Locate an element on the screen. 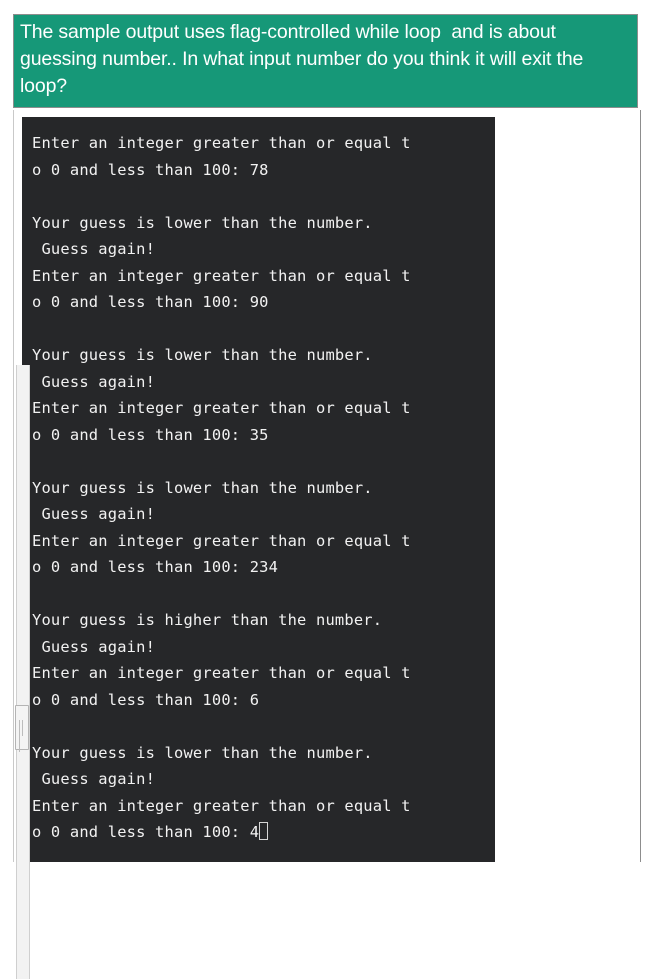 The height and width of the screenshot is (979, 660). text-cursor is located at coordinates (264, 831).